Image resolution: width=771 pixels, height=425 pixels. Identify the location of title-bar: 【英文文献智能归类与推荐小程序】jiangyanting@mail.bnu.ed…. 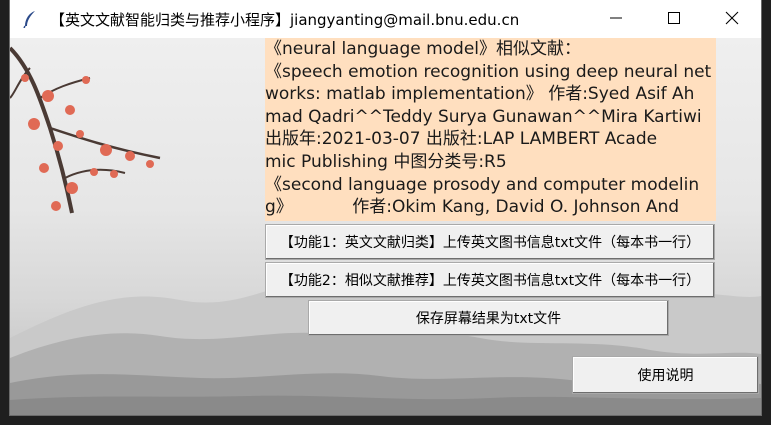
(385, 19).